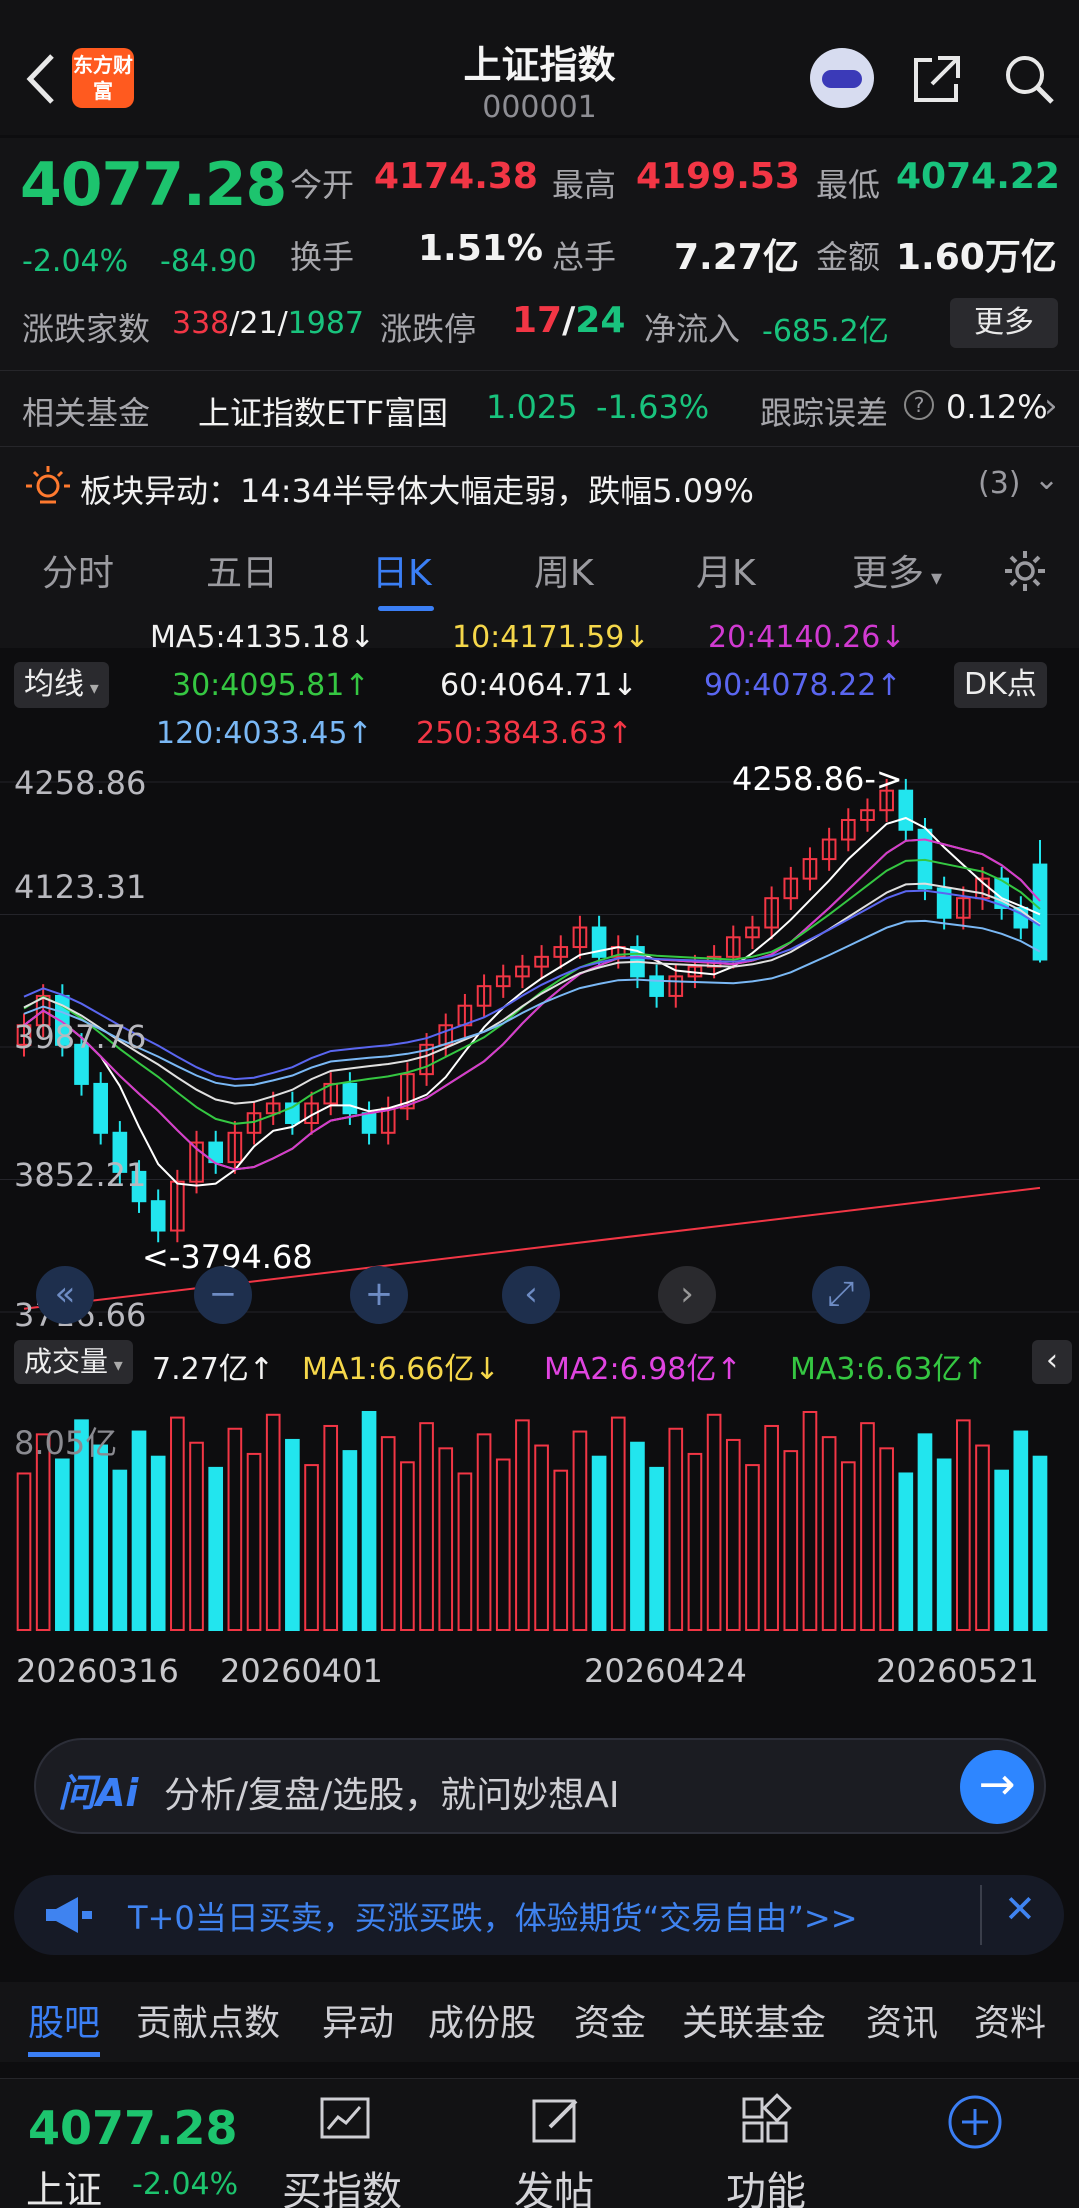  Describe the element at coordinates (610, 2020) in the screenshot. I see `tab-capital: 资金` at that location.